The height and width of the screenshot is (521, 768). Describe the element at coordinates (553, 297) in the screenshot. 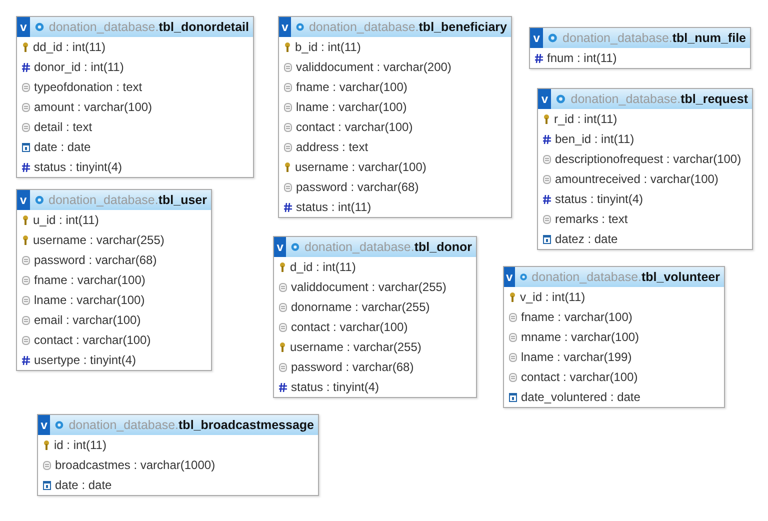

I see `column-name: v_id : int(11)` at that location.